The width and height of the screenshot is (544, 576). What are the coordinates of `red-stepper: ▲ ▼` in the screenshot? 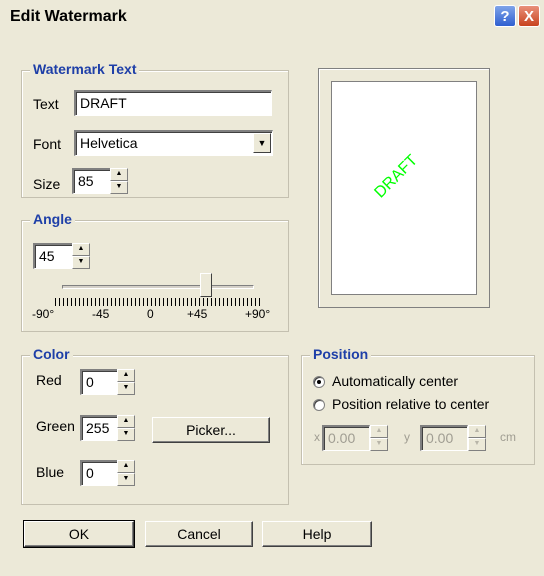 It's located at (126, 382).